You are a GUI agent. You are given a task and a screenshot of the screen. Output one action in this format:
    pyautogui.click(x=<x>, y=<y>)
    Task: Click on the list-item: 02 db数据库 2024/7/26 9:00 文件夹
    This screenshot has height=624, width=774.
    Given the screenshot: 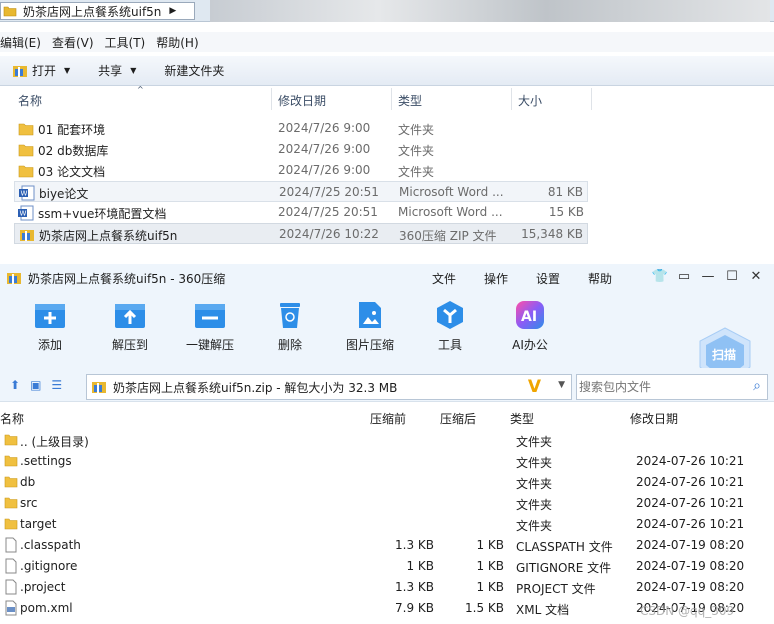 What is the action you would take?
    pyautogui.click(x=301, y=149)
    